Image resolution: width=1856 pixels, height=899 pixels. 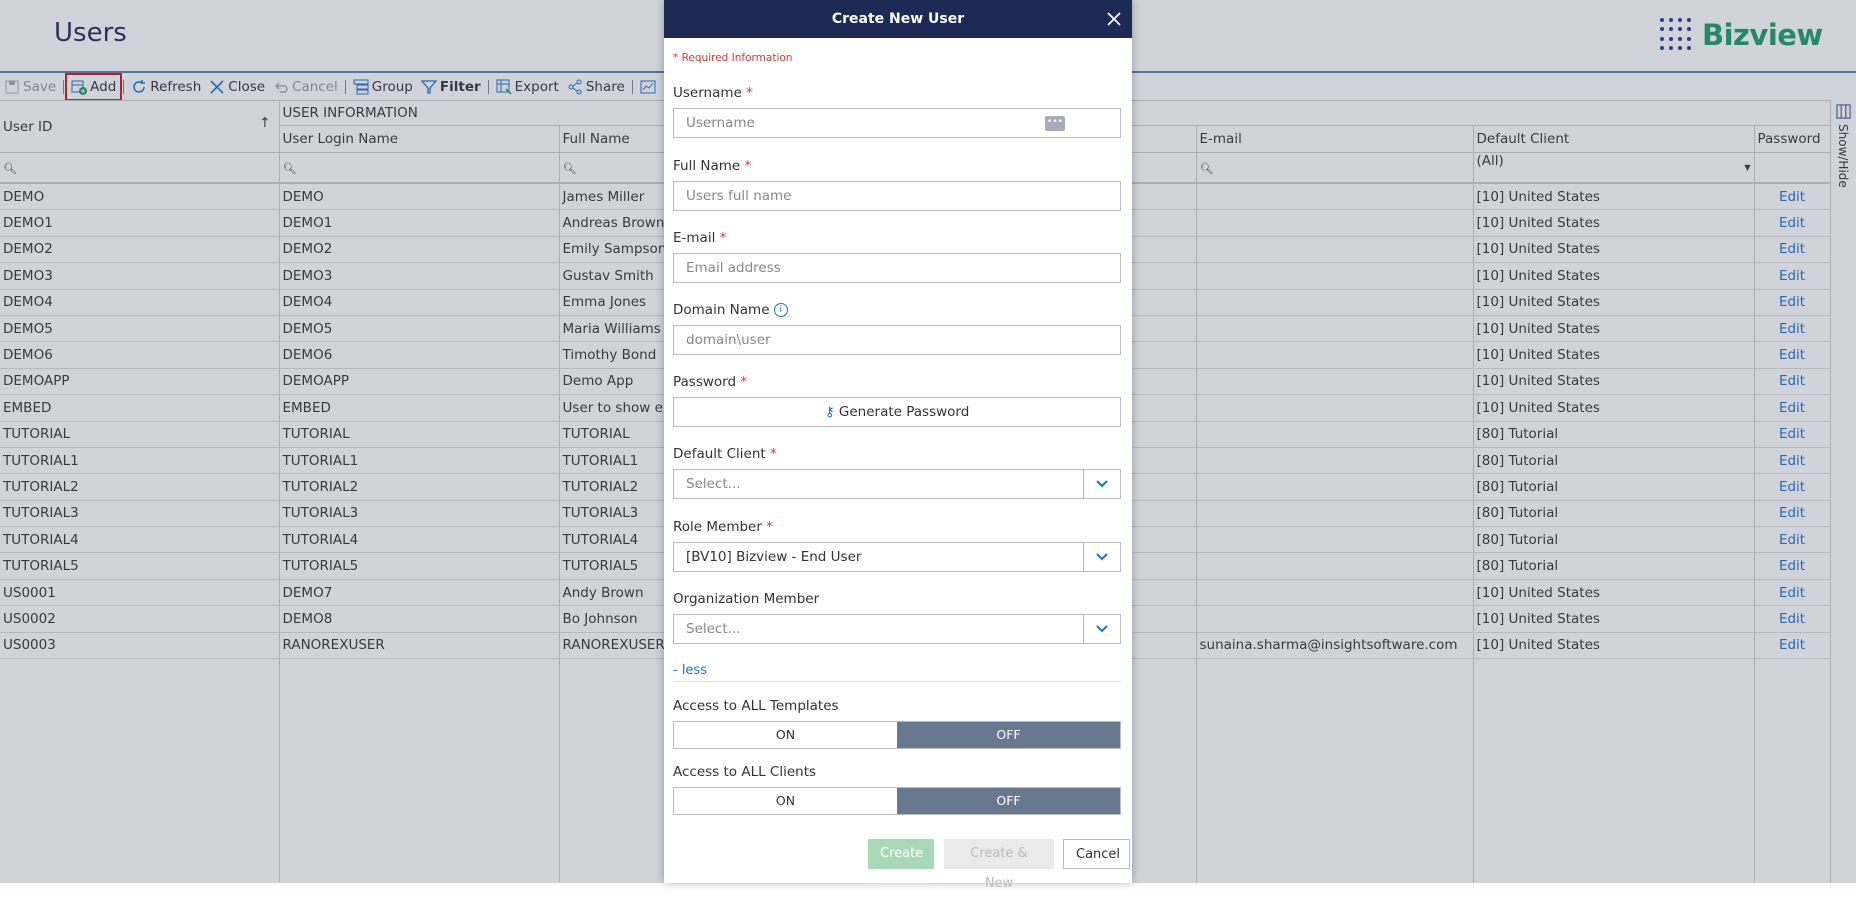 What do you see at coordinates (756, 706) in the screenshot?
I see `templates-access-label: Access to ALL Templates` at bounding box center [756, 706].